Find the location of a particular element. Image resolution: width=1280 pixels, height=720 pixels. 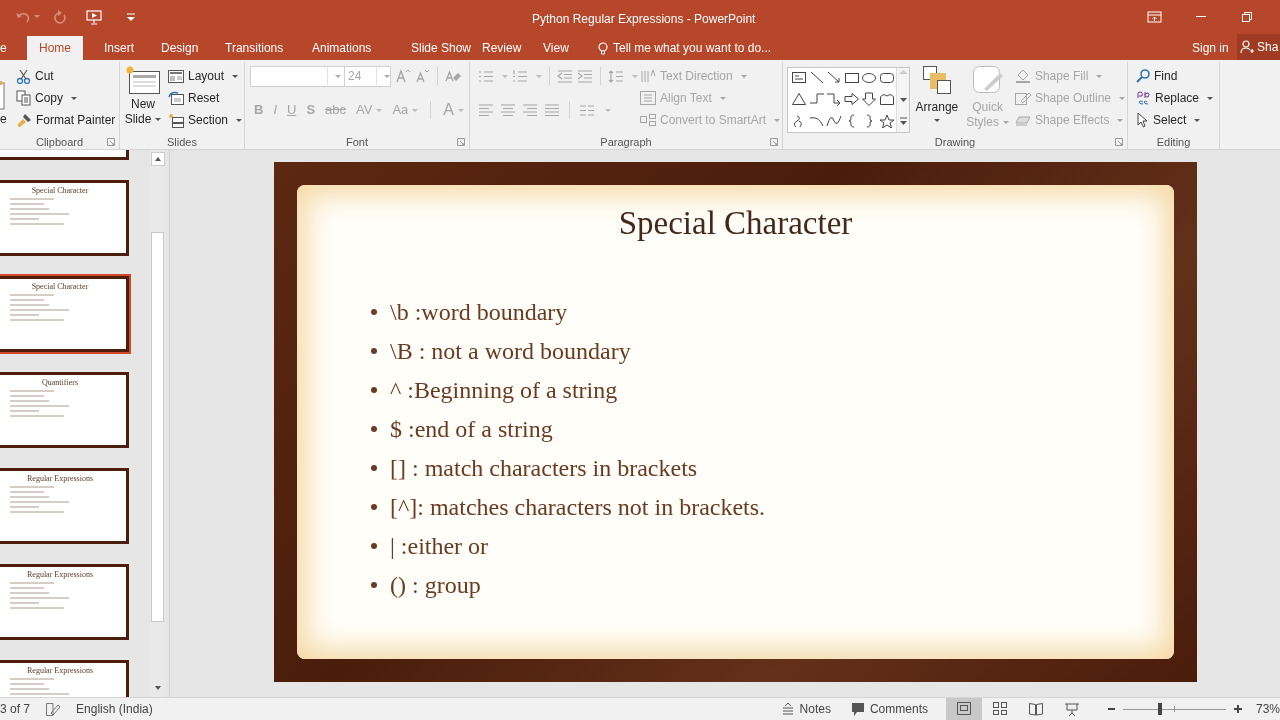

copy-icon is located at coordinates (23, 98).